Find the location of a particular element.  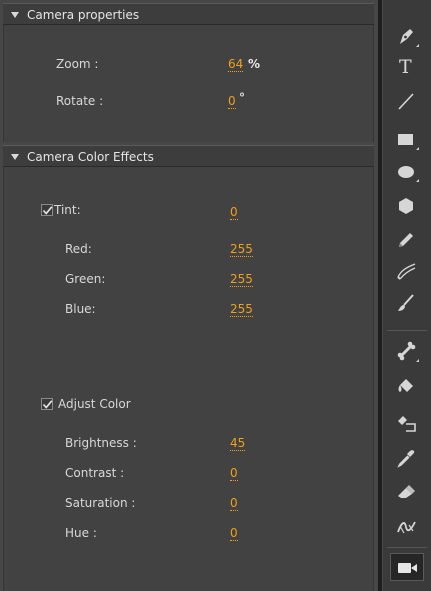

text-tool-icon: T is located at coordinates (405, 67).